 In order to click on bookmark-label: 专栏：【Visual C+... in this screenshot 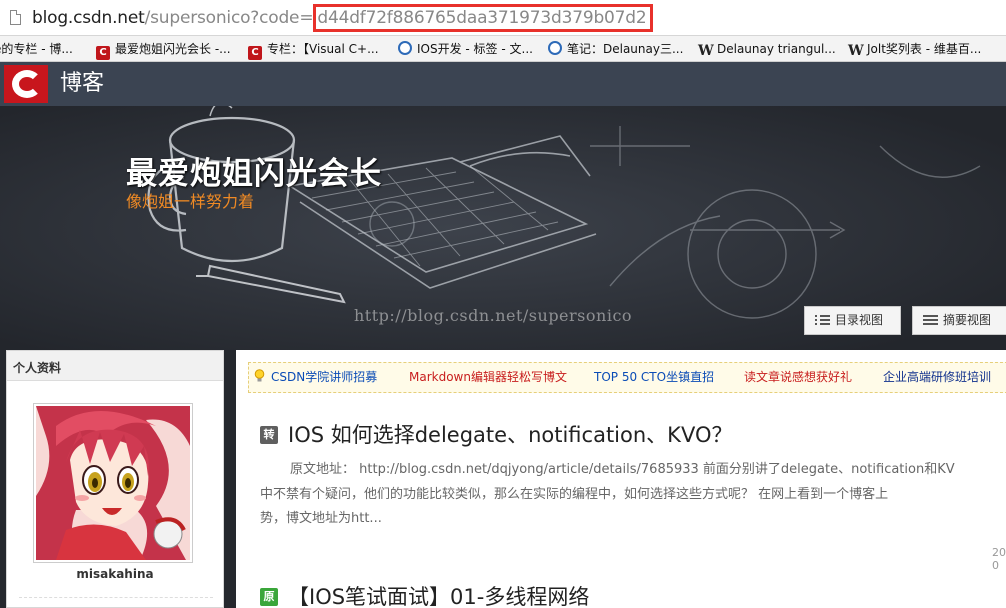, I will do `click(323, 49)`.